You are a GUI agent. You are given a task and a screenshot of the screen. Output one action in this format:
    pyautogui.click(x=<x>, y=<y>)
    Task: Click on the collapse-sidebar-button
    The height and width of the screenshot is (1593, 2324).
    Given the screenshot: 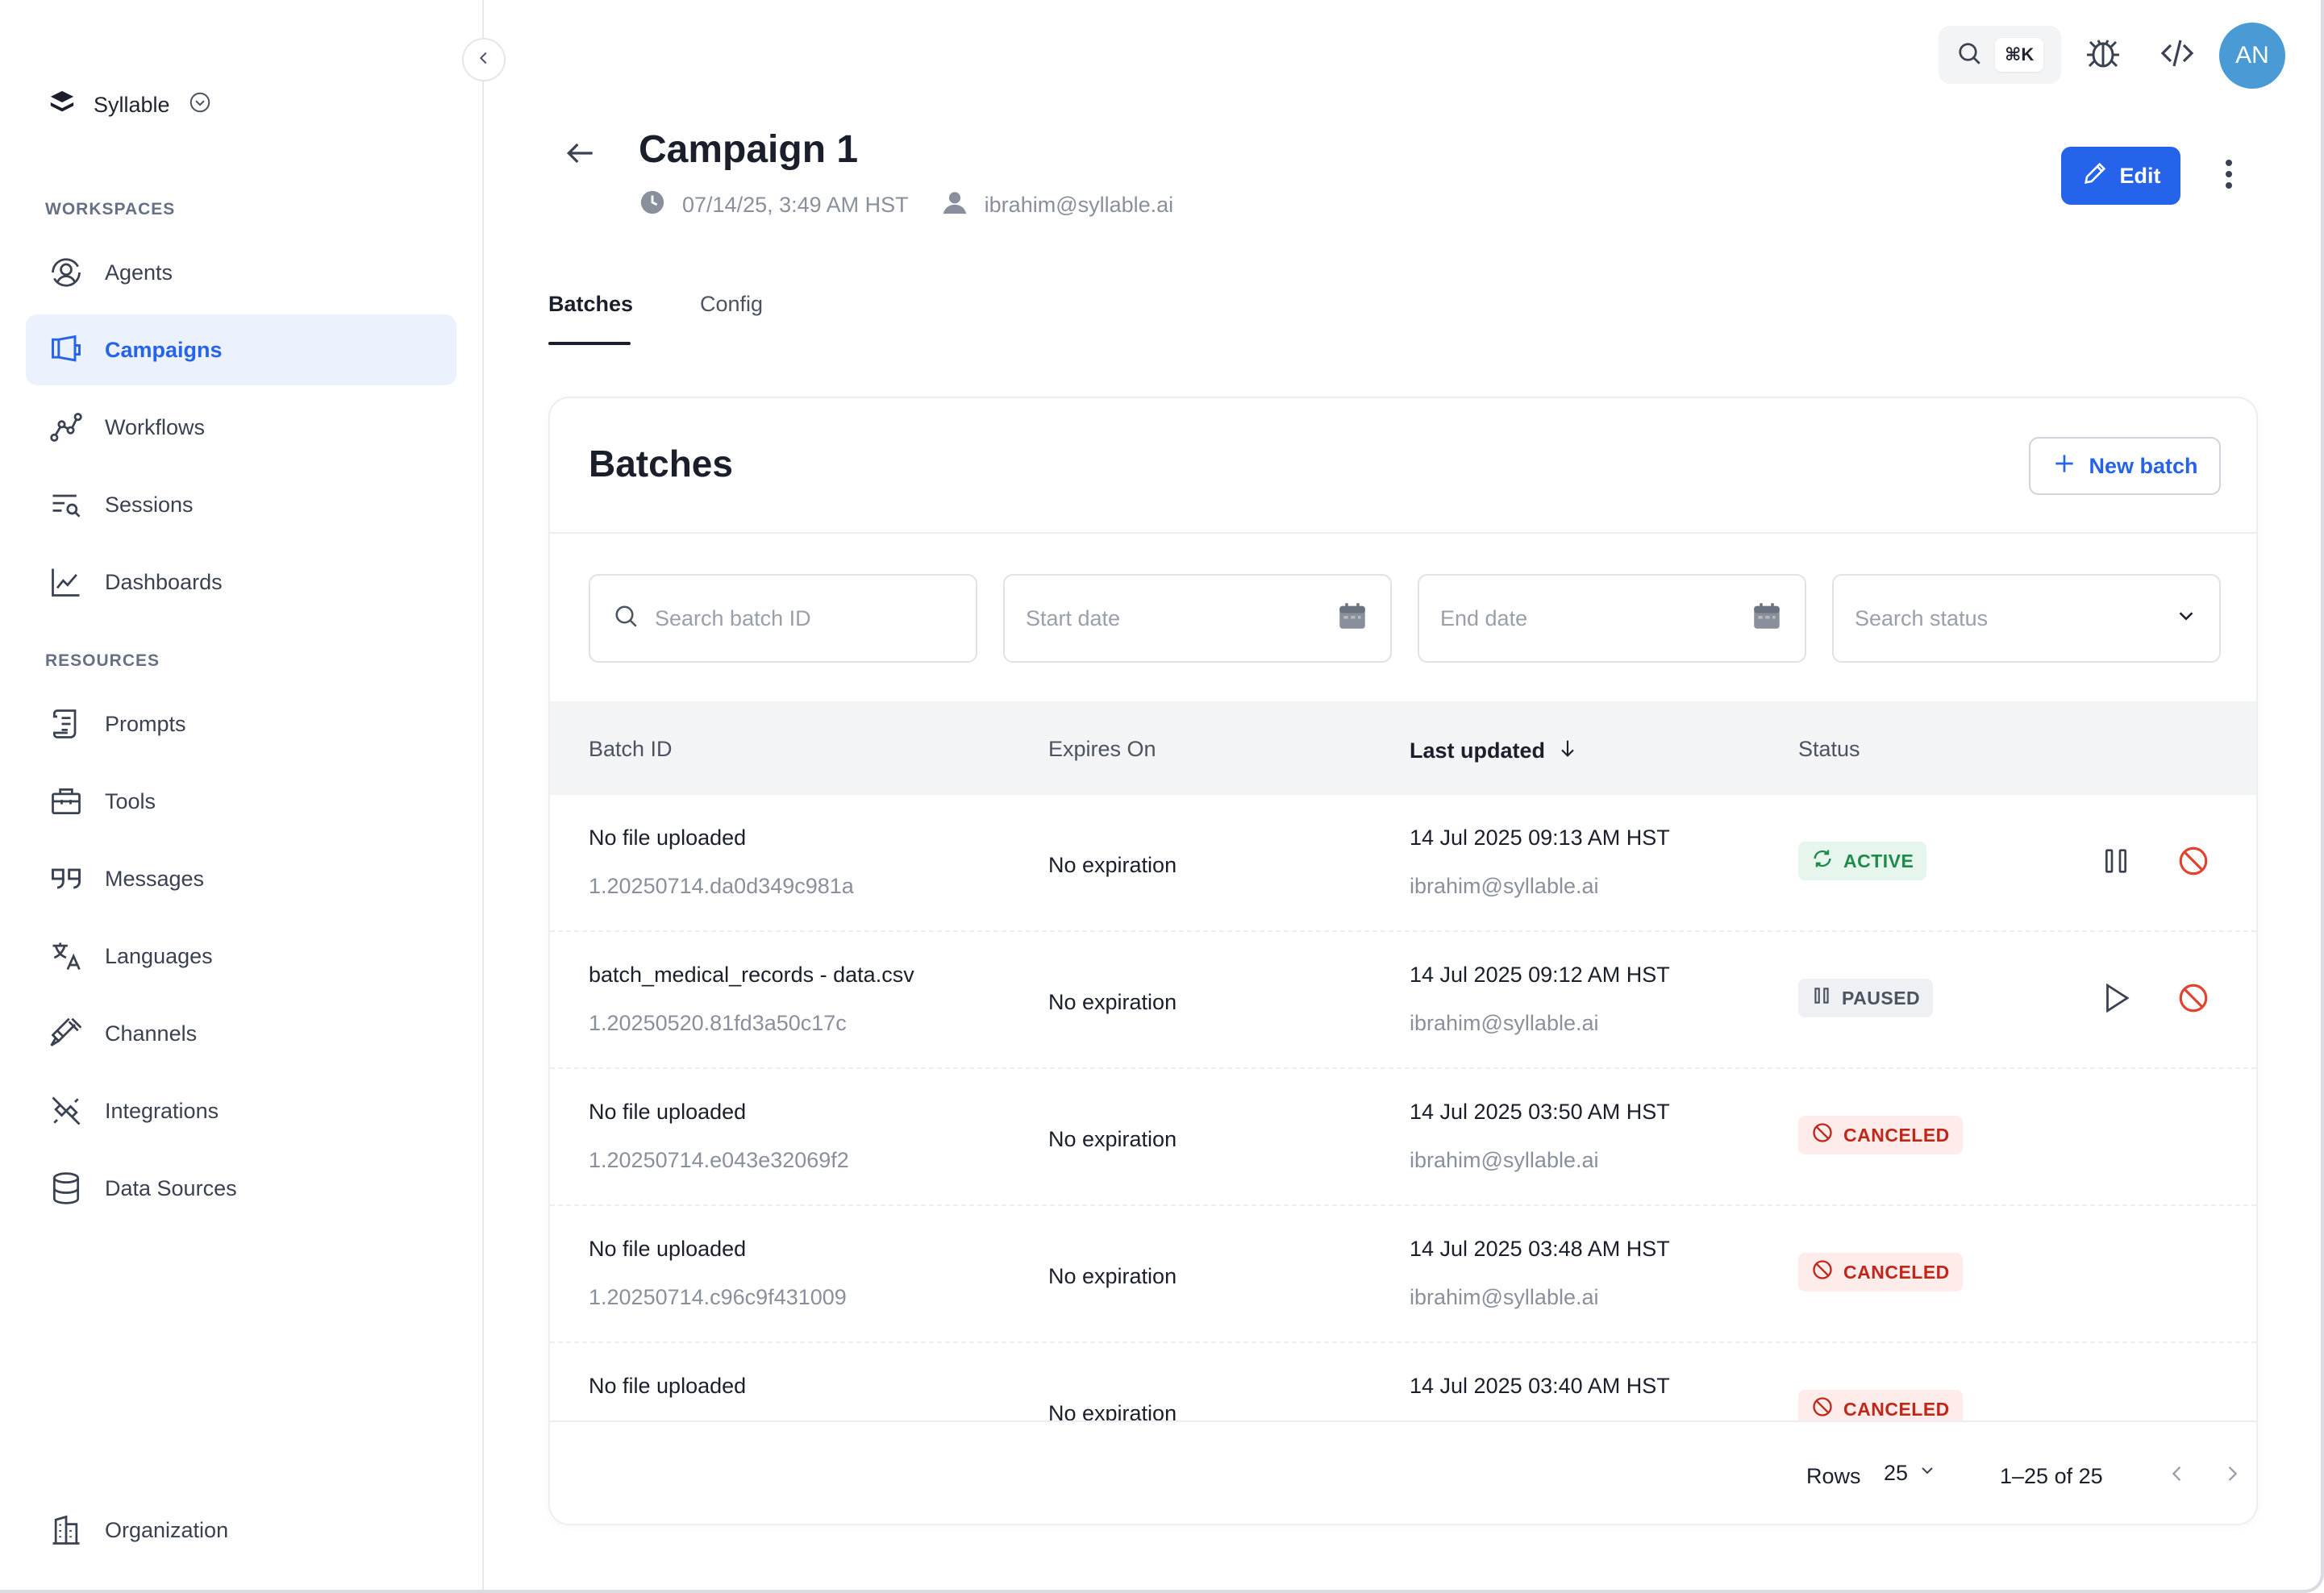 What is the action you would take?
    pyautogui.click(x=484, y=60)
    